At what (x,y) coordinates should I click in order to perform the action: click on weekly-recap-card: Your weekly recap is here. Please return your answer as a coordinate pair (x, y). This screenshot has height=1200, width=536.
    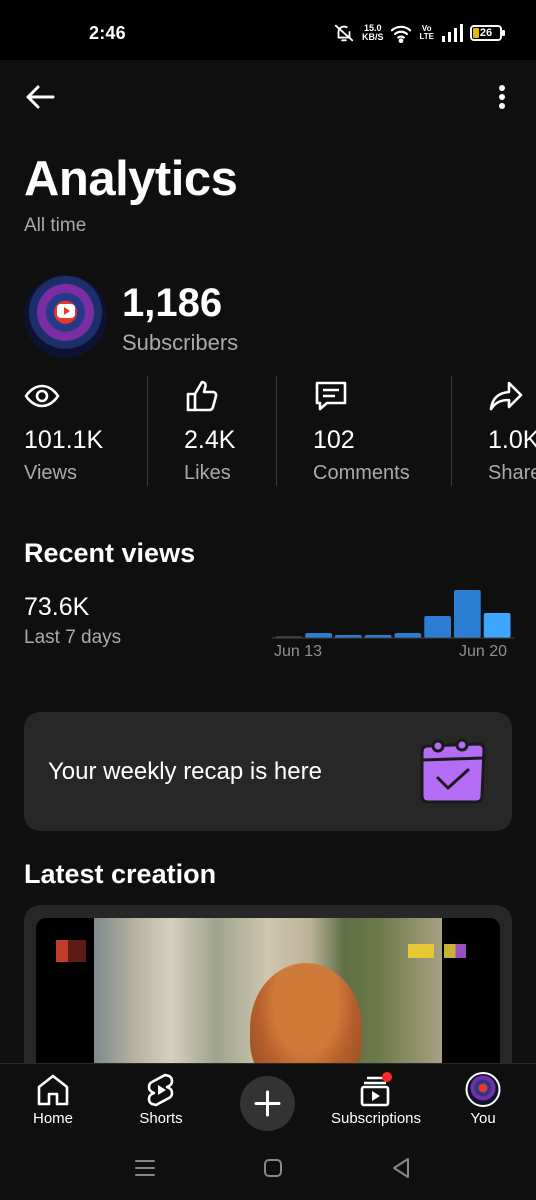
    Looking at the image, I should click on (268, 771).